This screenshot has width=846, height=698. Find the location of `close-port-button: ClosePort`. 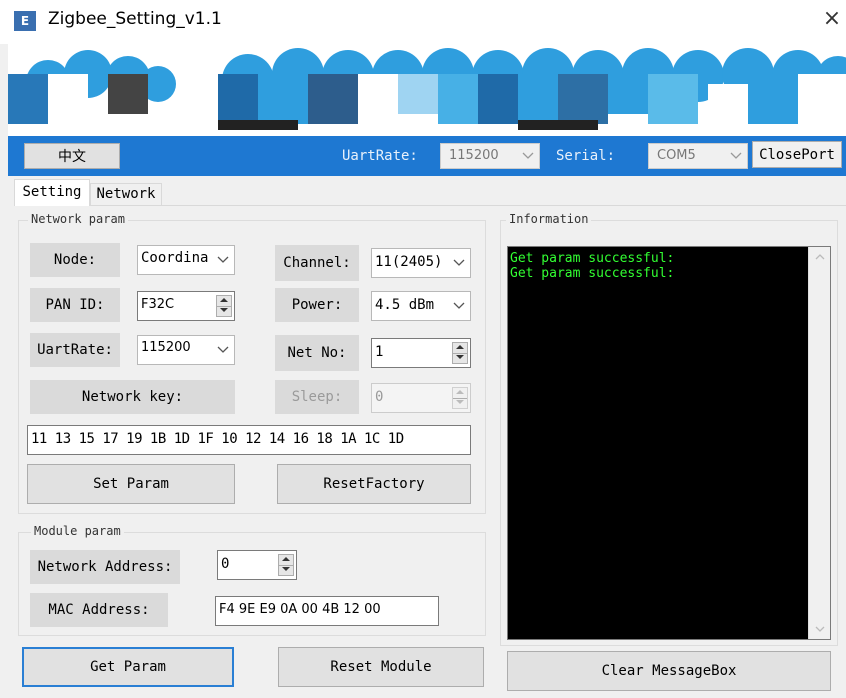

close-port-button: ClosePort is located at coordinates (797, 154).